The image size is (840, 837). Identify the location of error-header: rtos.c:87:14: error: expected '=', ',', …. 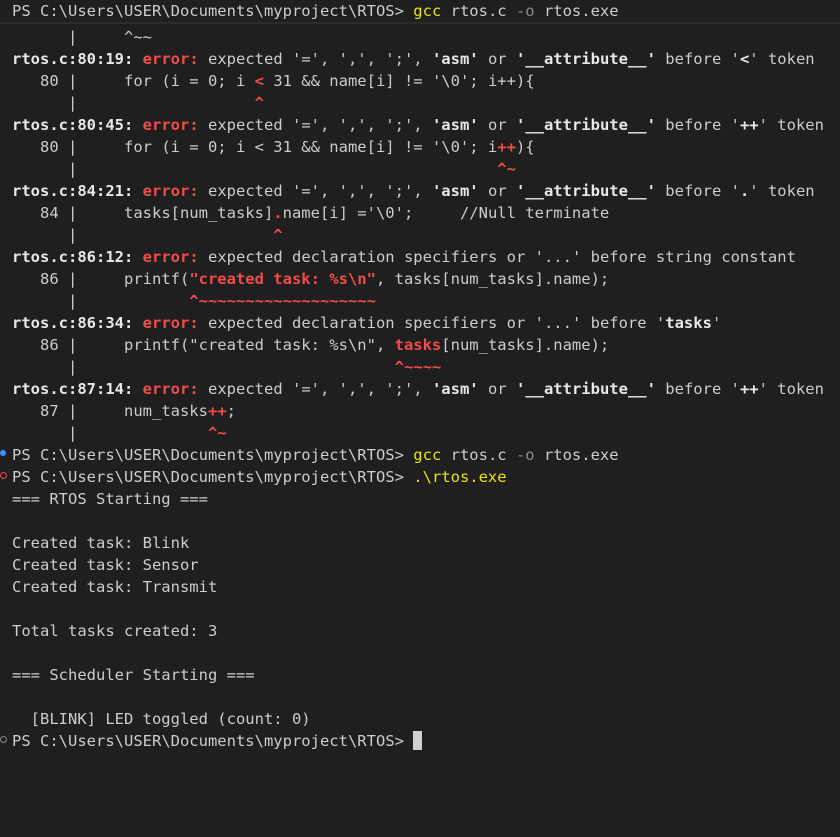
(418, 389).